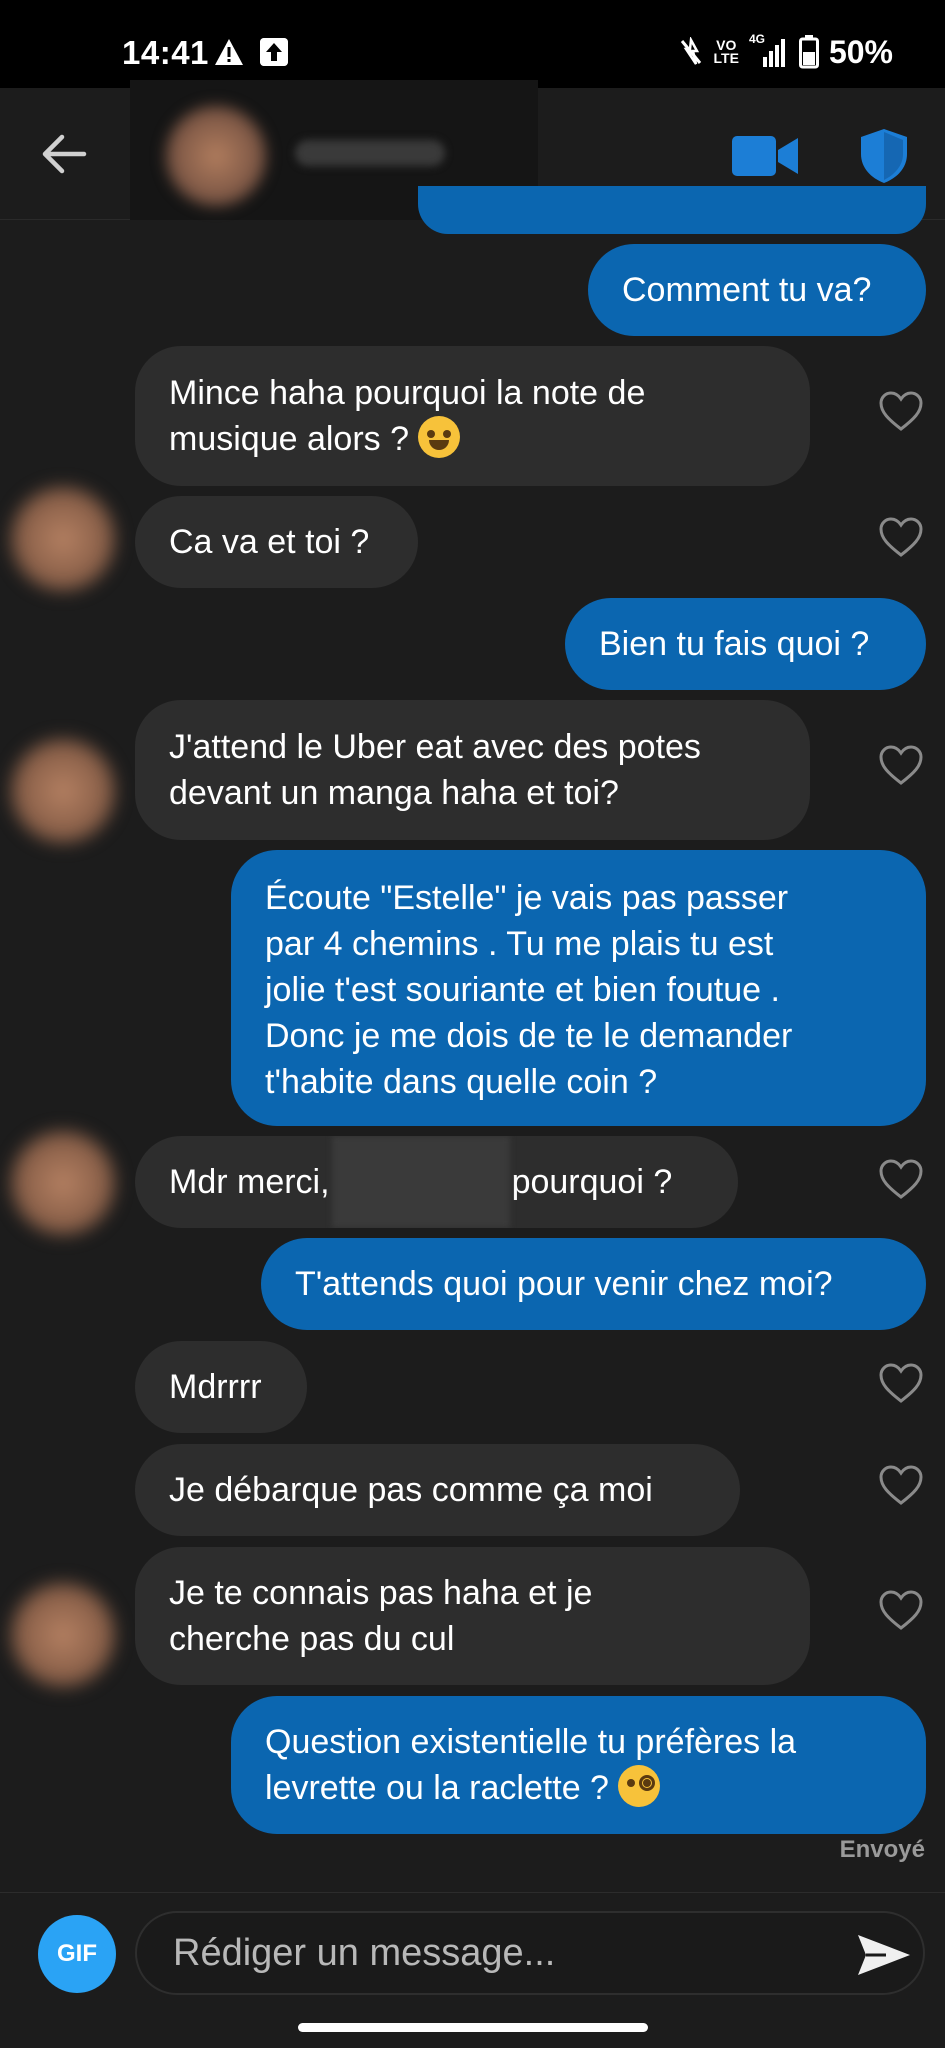  Describe the element at coordinates (77, 1954) in the screenshot. I see `gif-button: GIF` at that location.